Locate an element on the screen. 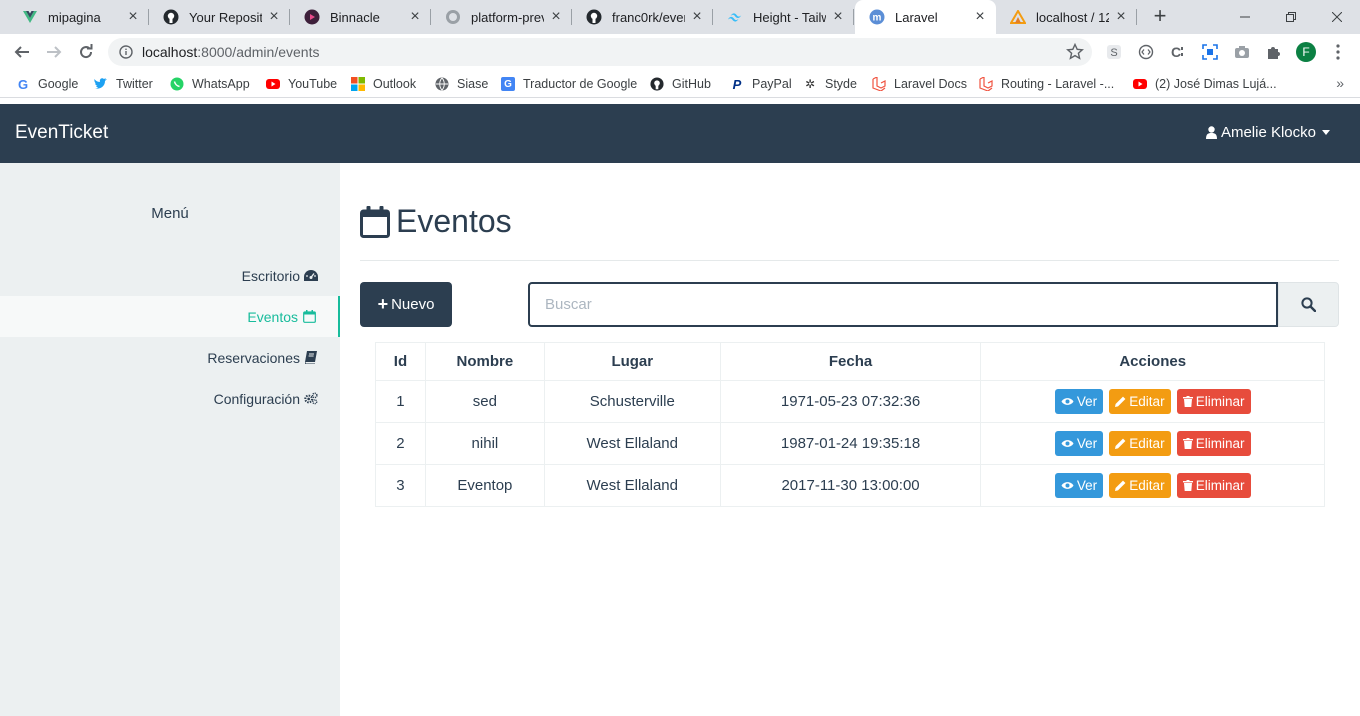  bookmark-laravel-docs: Laravel Docs is located at coordinates (919, 84).